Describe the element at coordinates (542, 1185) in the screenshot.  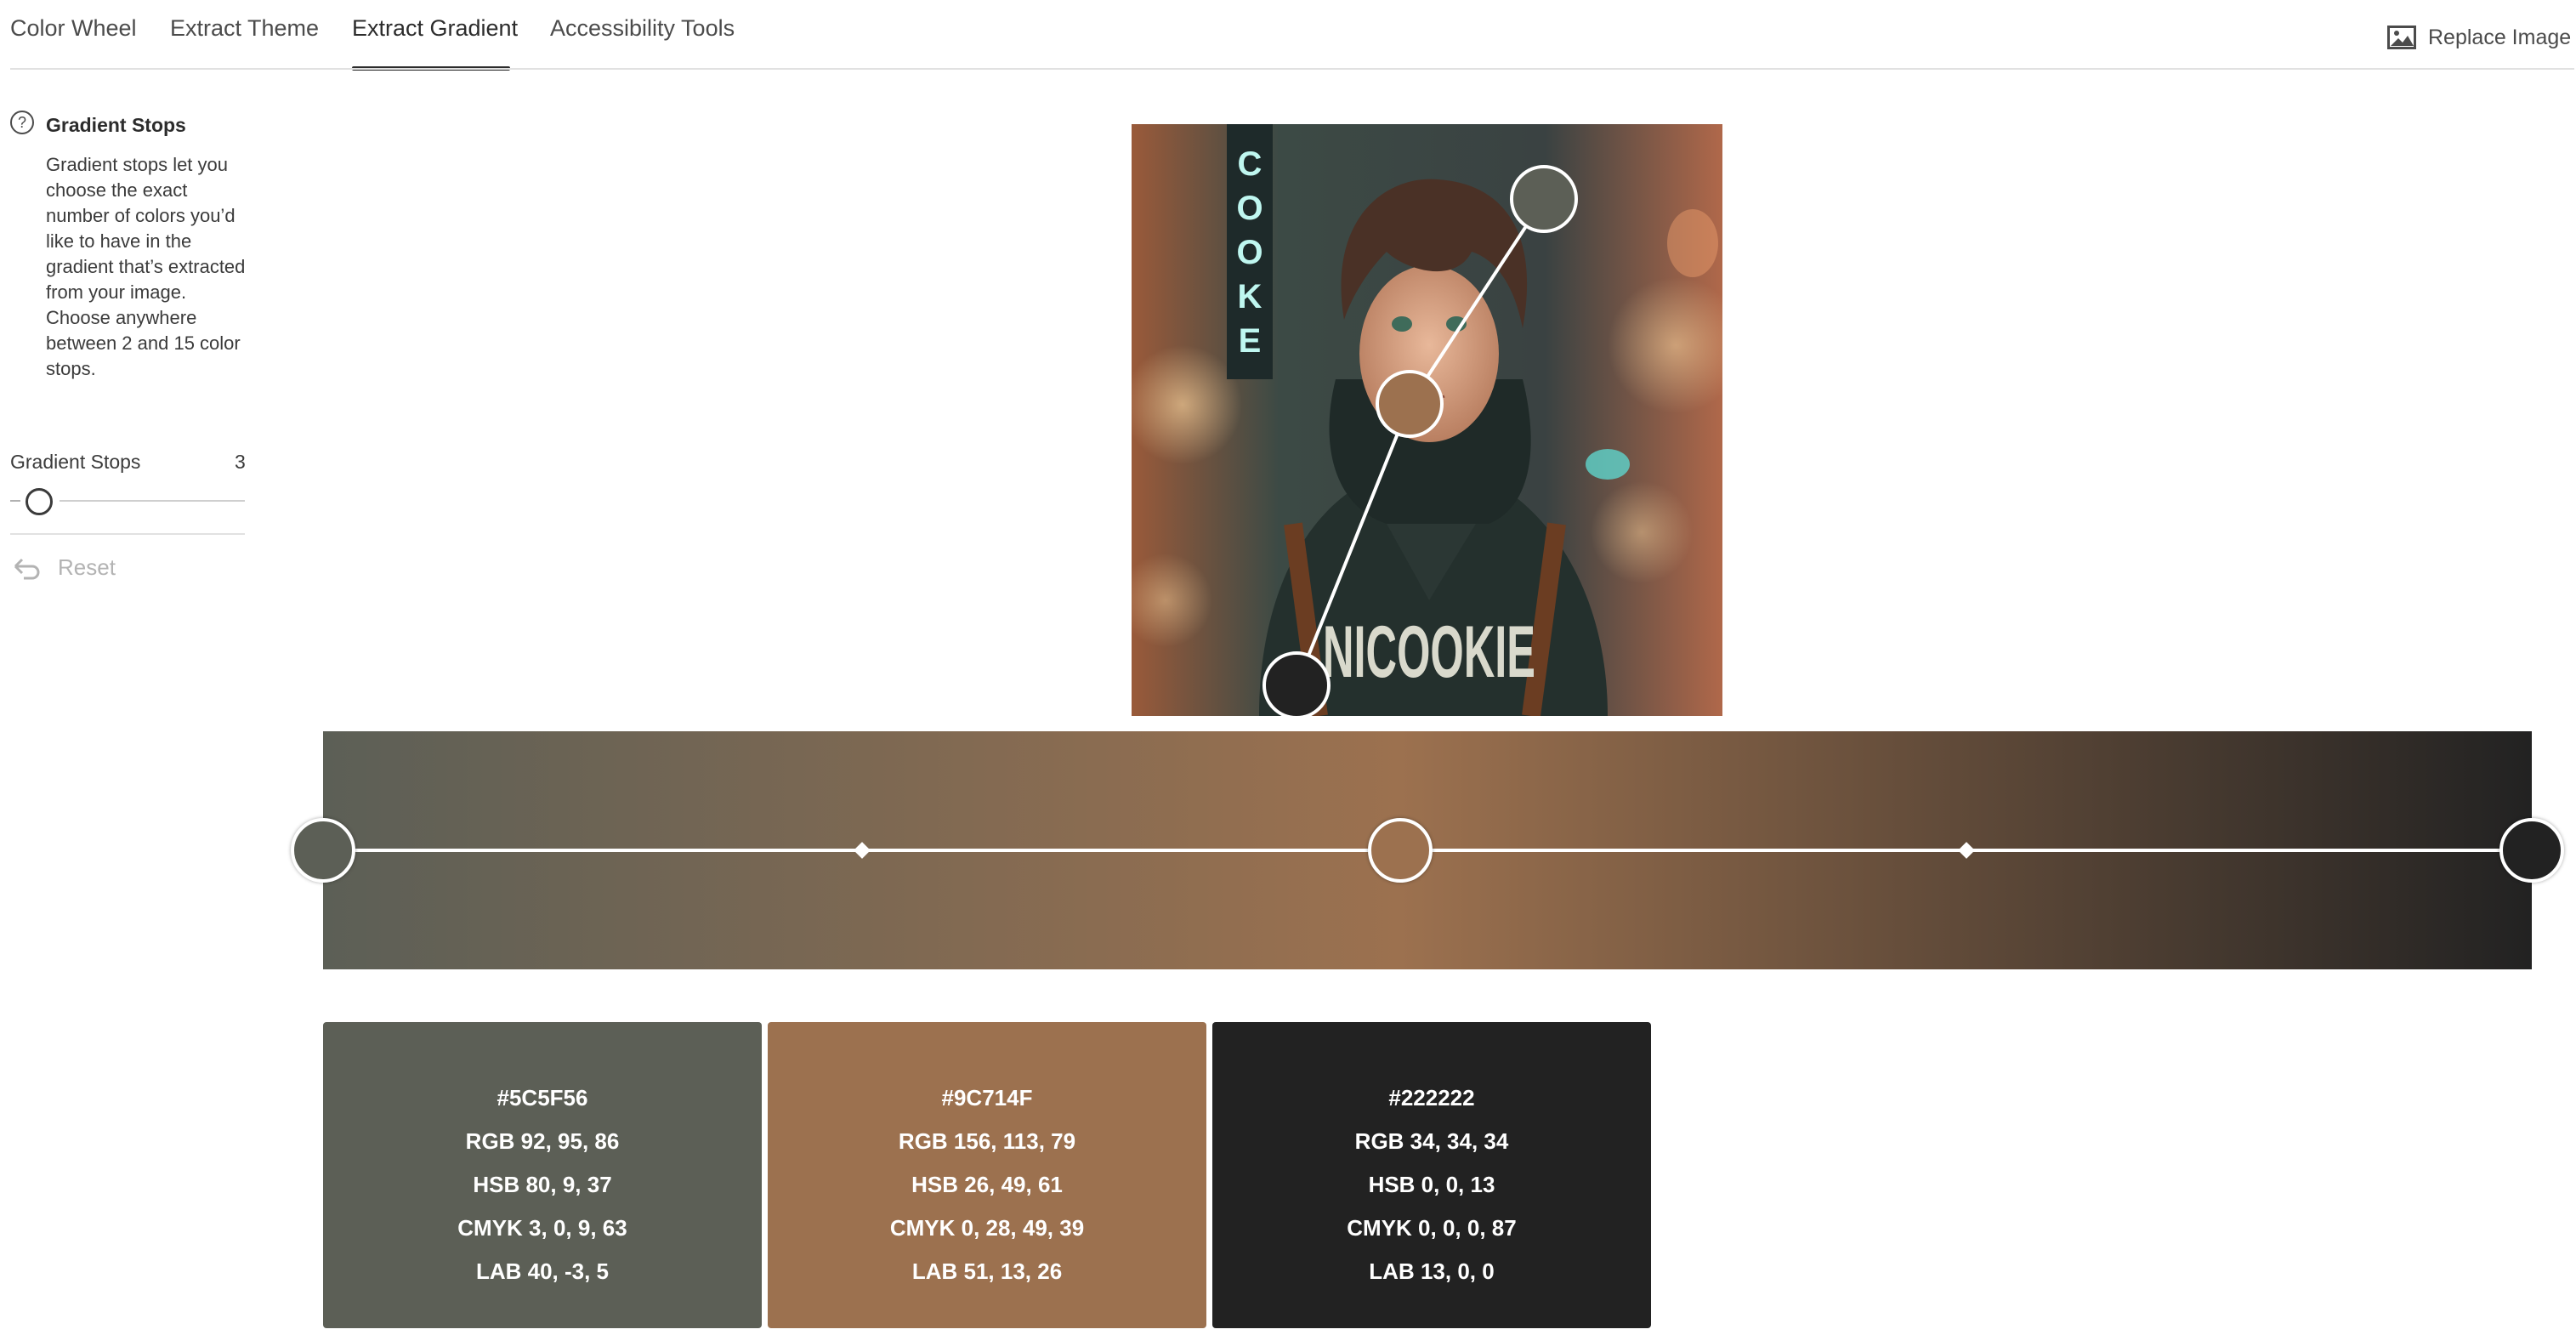
I see `swatch-hsb: HSB 80, 9, 37` at that location.